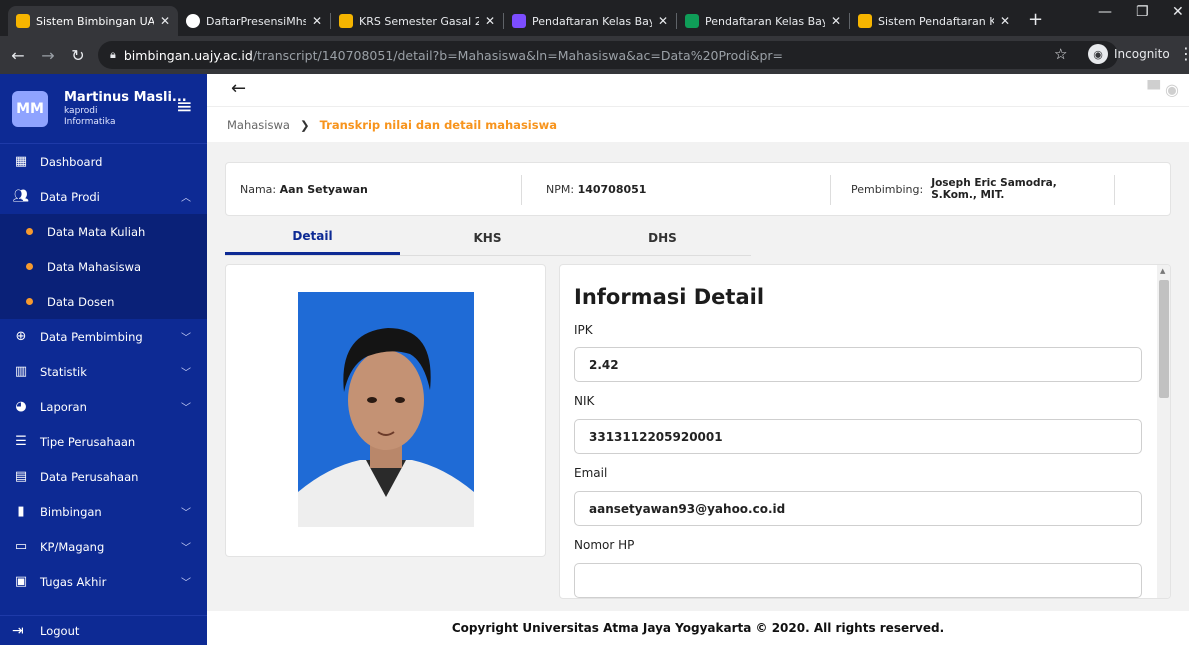 The width and height of the screenshot is (1189, 645). I want to click on sidebar-subitem-label: Data Dosen, so click(81, 301).